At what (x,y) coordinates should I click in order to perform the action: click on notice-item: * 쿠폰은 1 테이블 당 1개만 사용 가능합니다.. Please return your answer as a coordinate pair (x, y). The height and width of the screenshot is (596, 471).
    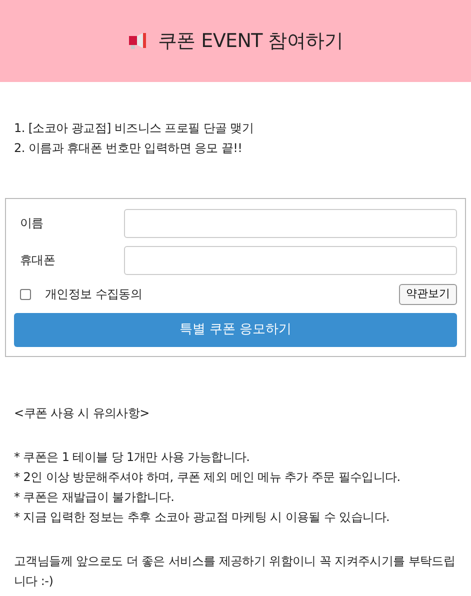
    Looking at the image, I should click on (132, 457).